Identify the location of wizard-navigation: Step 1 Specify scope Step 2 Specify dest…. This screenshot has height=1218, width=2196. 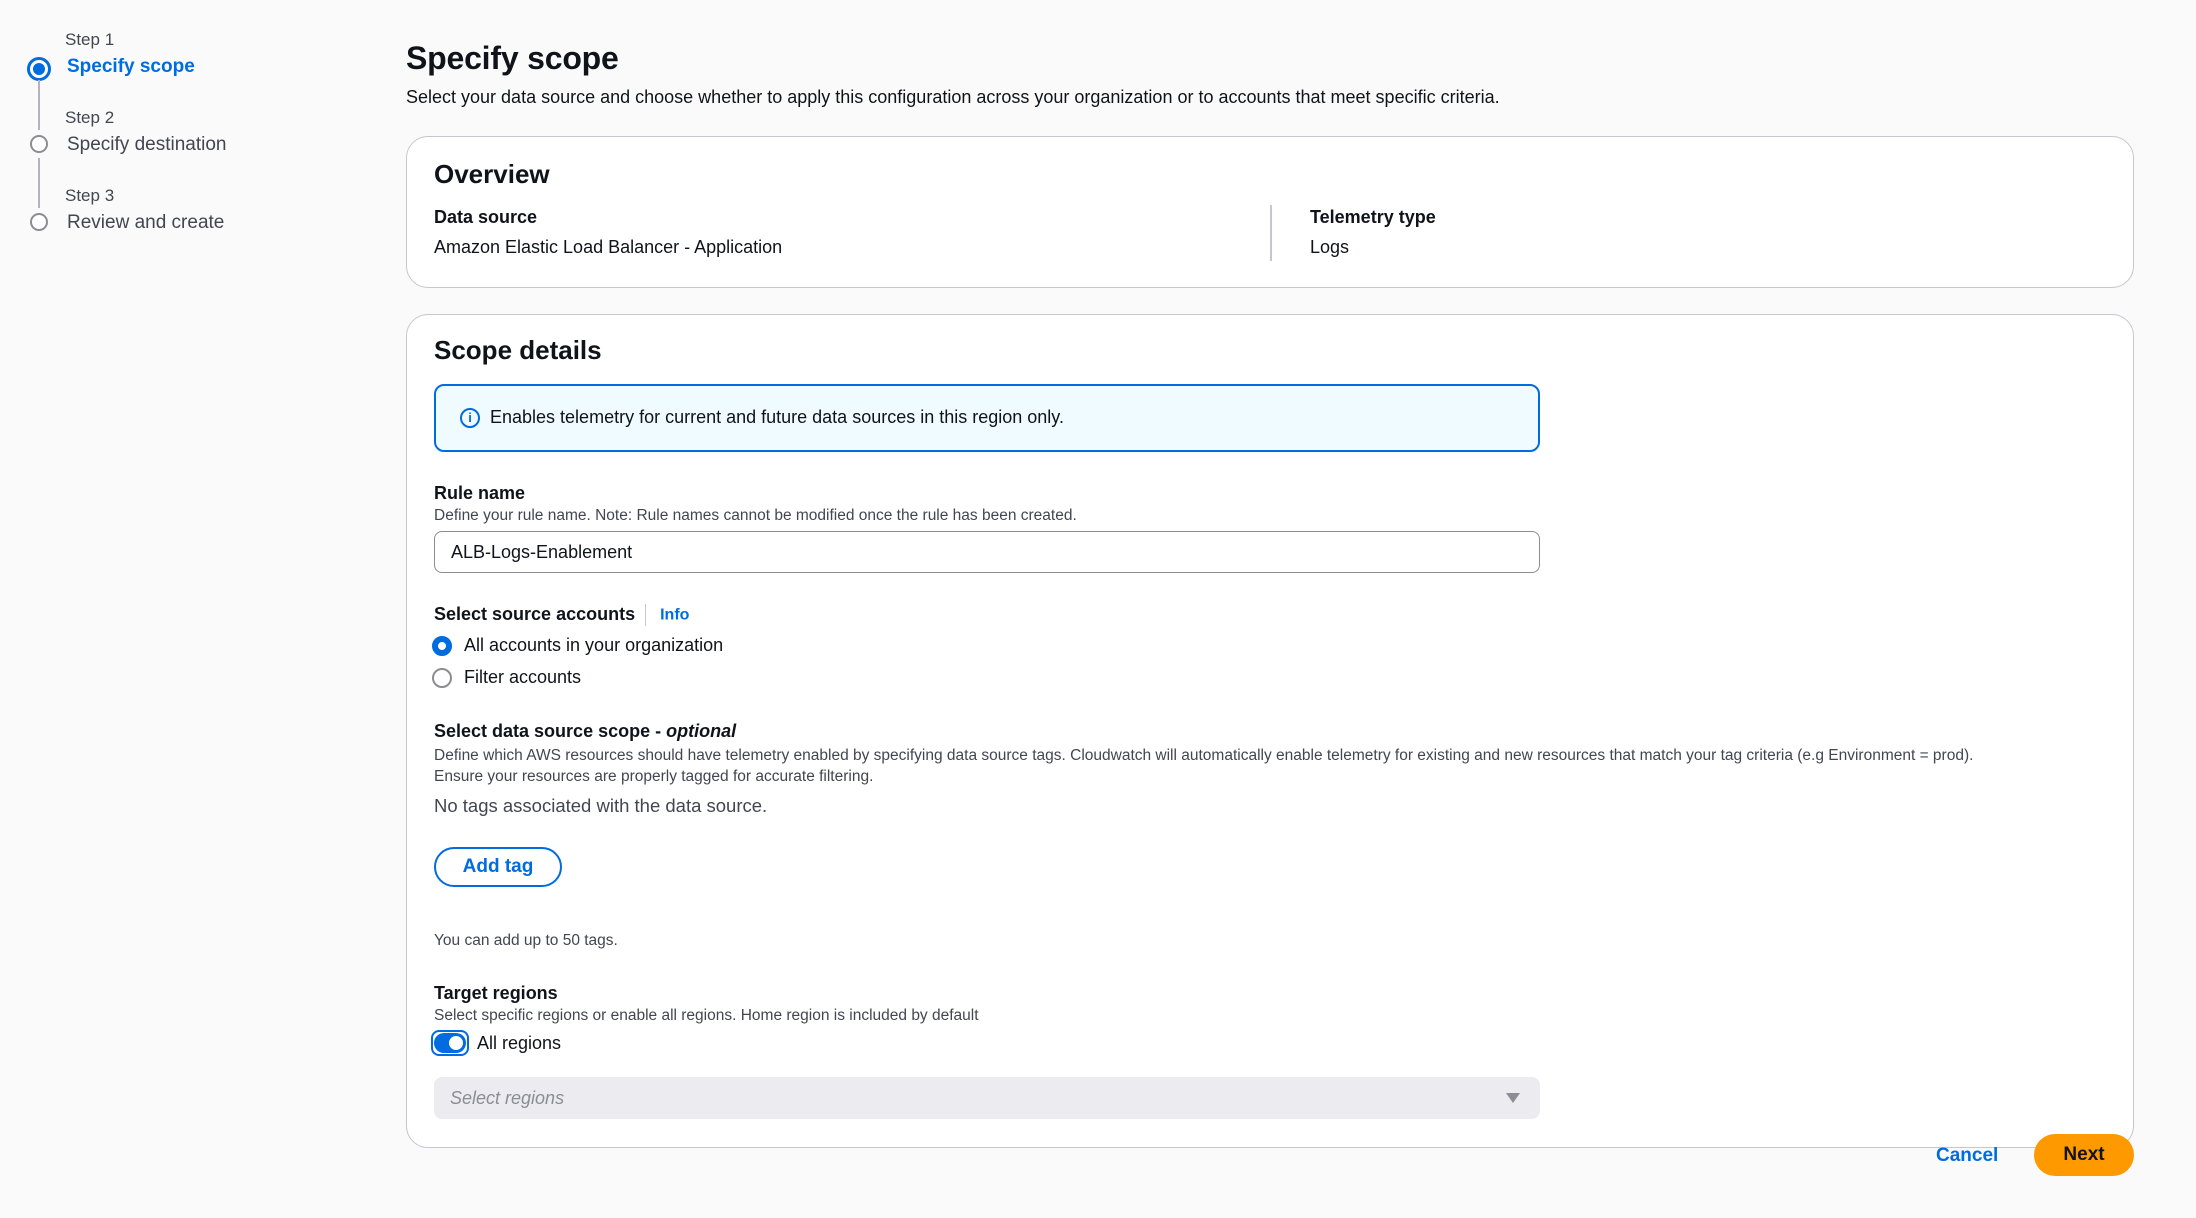
(193, 145).